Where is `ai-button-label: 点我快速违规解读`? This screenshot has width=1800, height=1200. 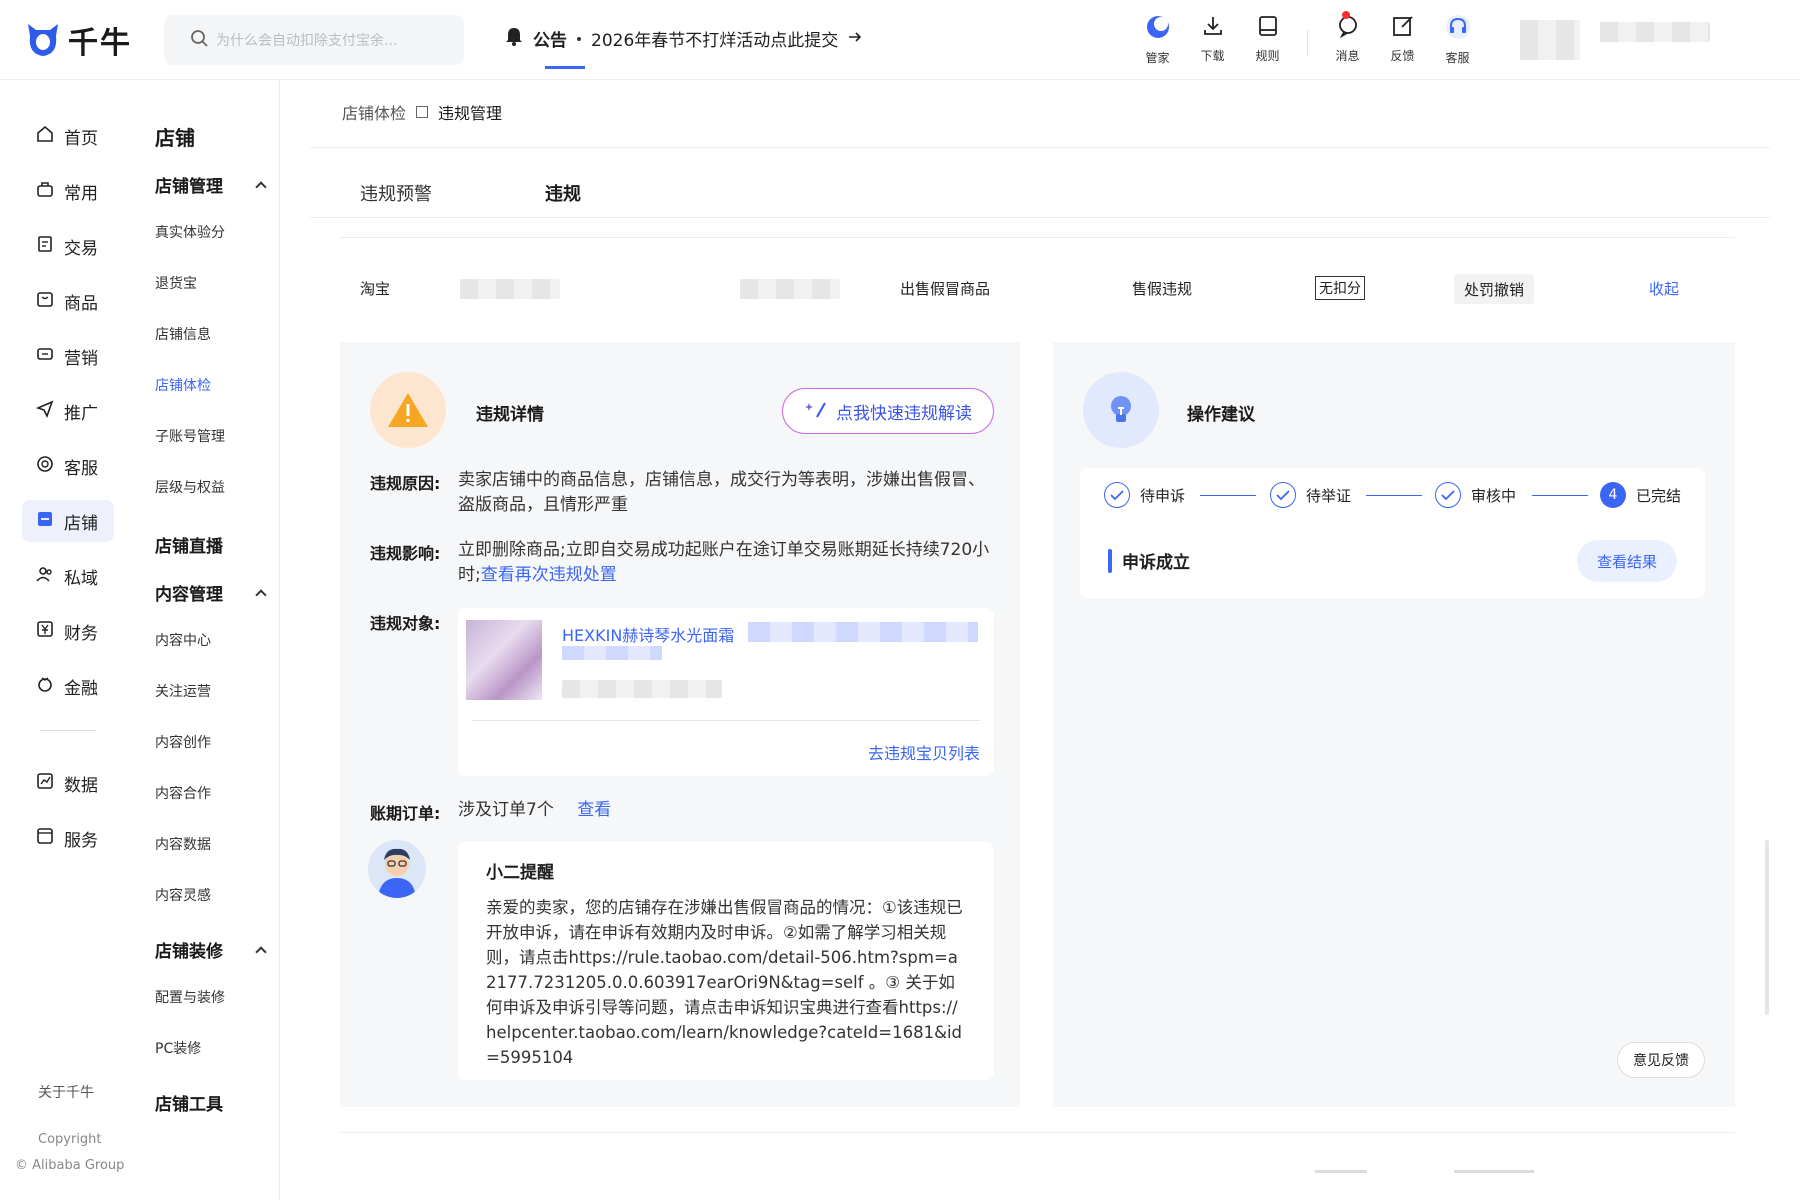
ai-button-label: 点我快速违规解读 is located at coordinates (904, 413).